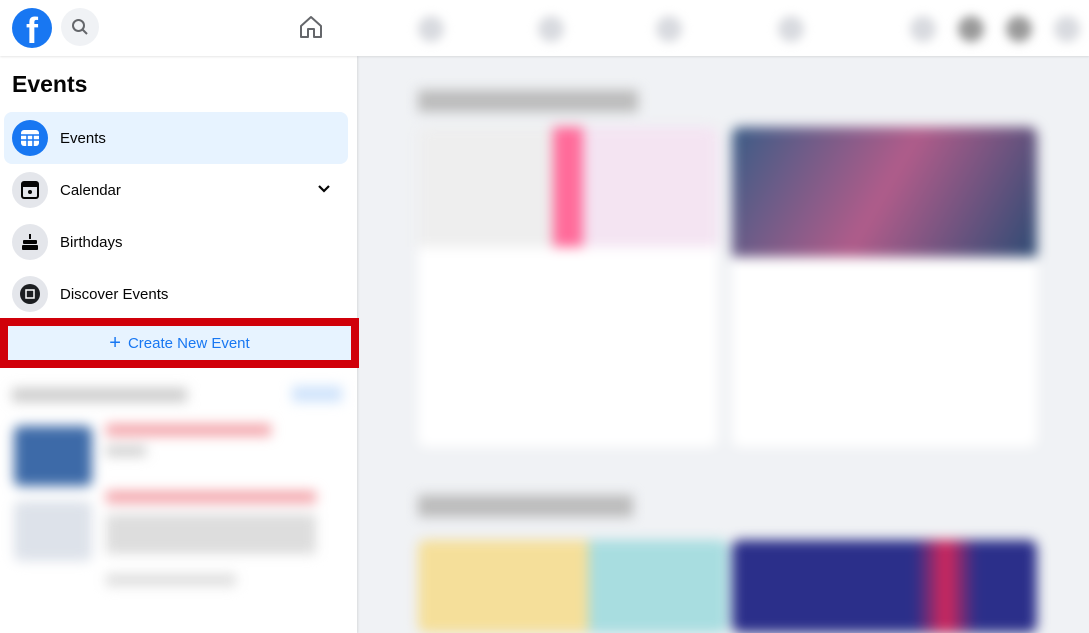 The image size is (1089, 633). What do you see at coordinates (724, 28) in the screenshot?
I see `blurred-nav` at bounding box center [724, 28].